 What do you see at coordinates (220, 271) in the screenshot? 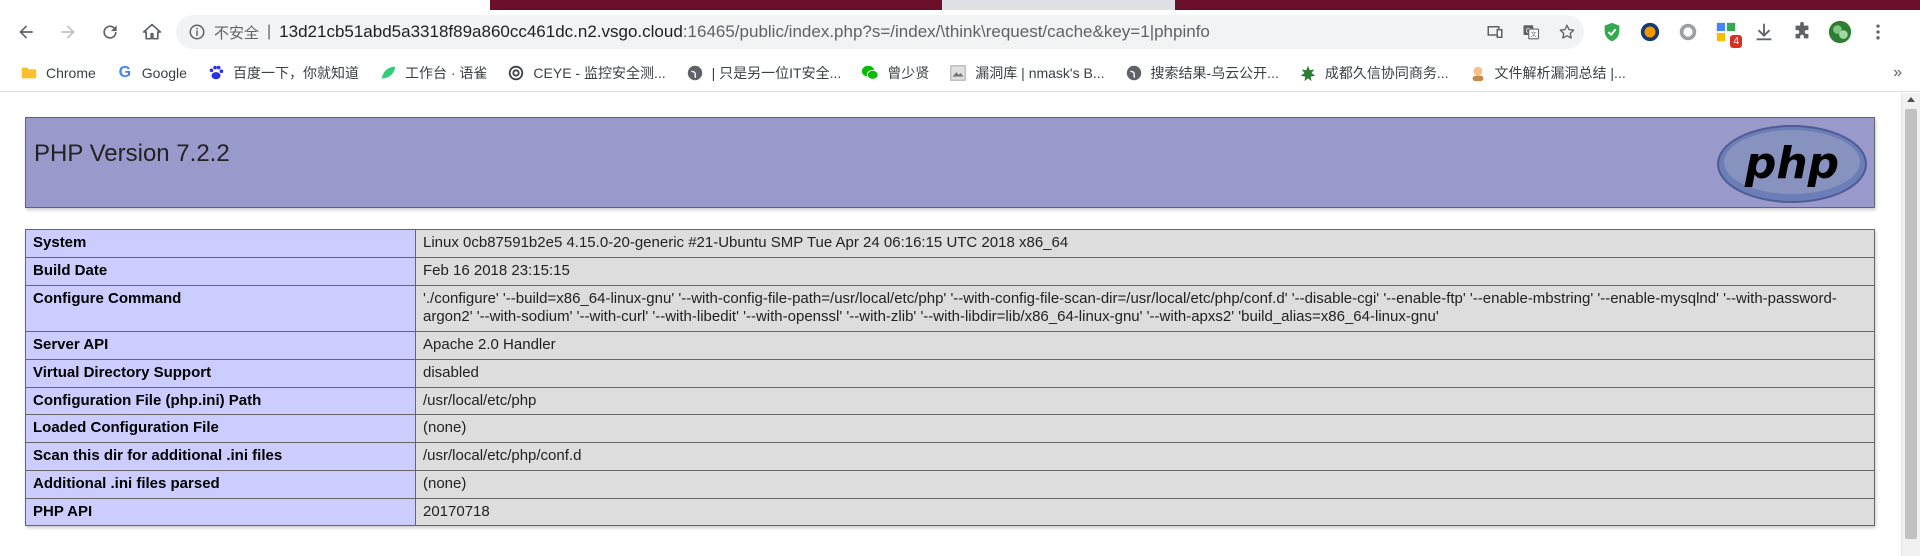
I see `row-key: Build Date` at bounding box center [220, 271].